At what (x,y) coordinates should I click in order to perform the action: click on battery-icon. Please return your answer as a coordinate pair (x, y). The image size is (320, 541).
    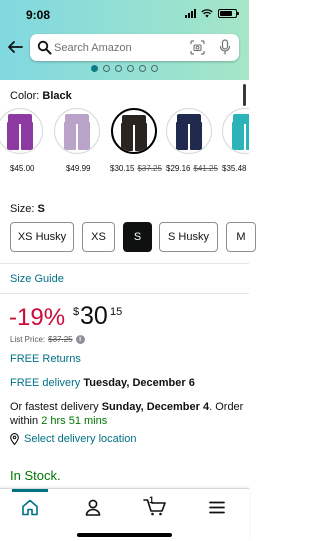
    Looking at the image, I should click on (228, 13).